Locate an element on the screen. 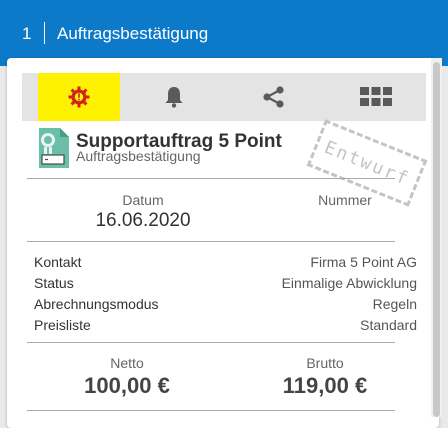 Image resolution: width=448 pixels, height=428 pixels. share-button is located at coordinates (274, 97).